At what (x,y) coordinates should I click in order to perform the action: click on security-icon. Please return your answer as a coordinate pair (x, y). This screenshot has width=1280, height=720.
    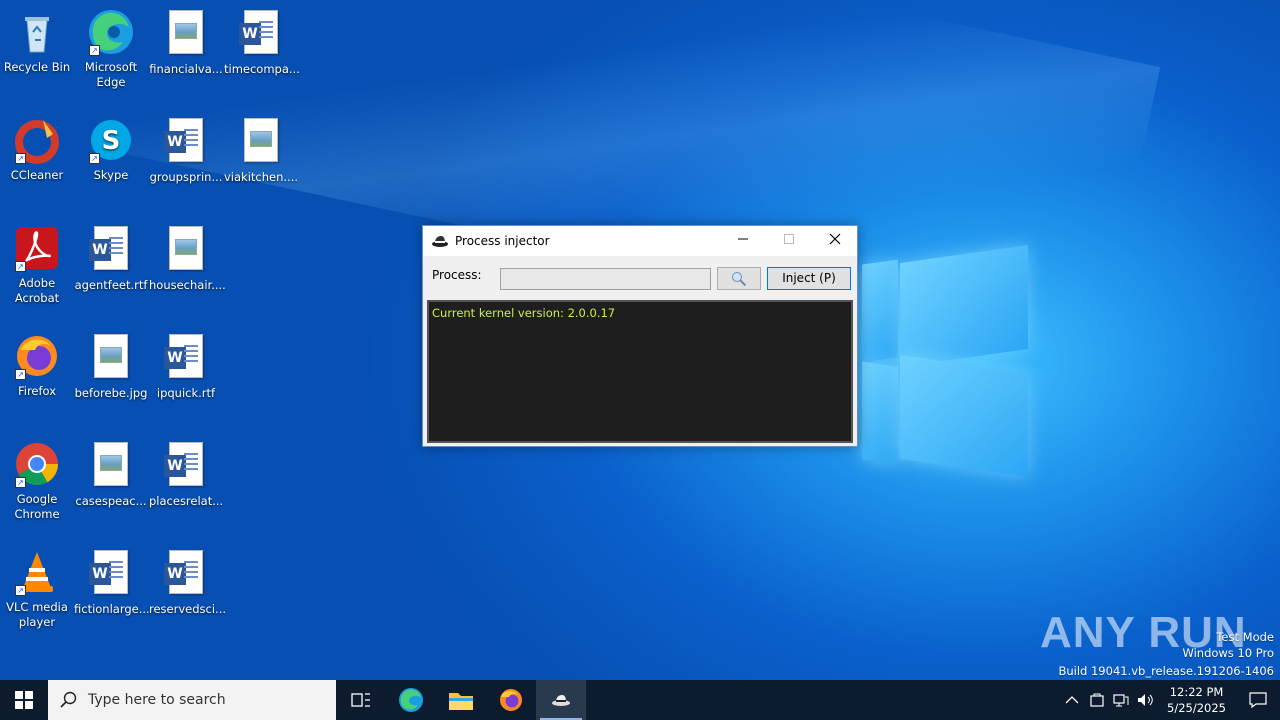
    Looking at the image, I should click on (1097, 700).